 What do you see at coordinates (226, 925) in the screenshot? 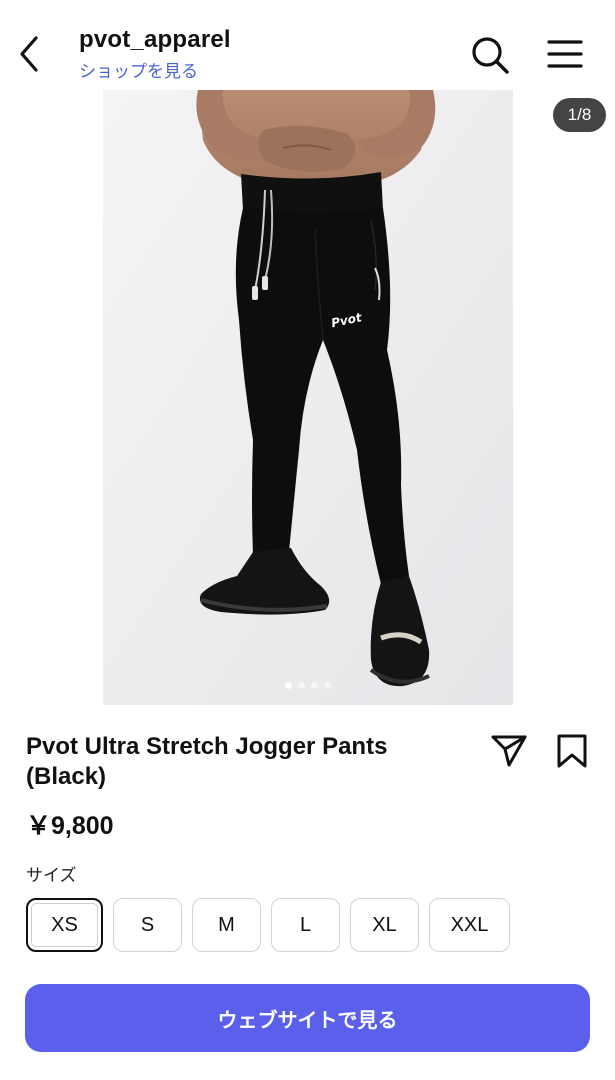
I see `size-option-m: M` at bounding box center [226, 925].